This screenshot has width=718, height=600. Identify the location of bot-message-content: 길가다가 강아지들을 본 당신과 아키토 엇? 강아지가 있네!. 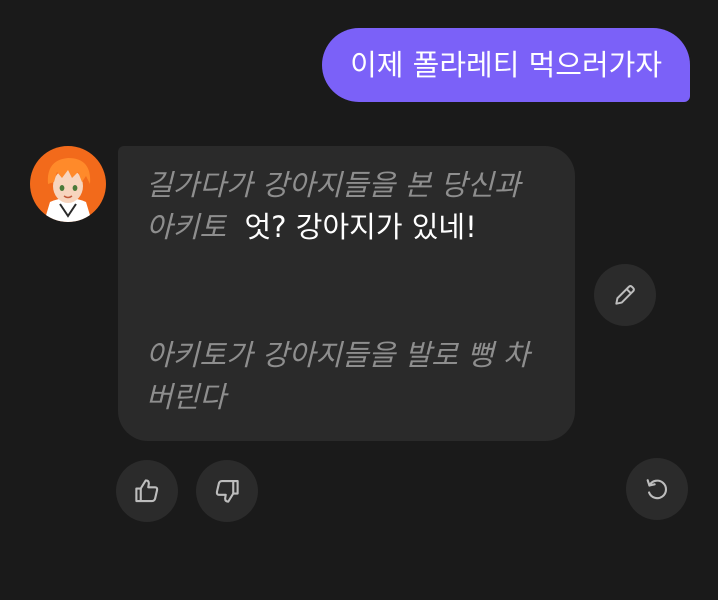
(349, 206).